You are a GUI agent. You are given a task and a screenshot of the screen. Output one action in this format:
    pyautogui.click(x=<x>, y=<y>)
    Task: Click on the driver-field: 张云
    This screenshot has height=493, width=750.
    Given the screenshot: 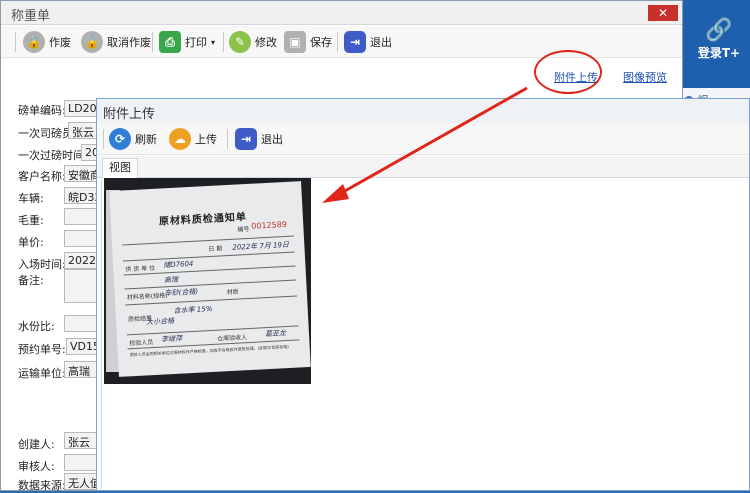 What is the action you would take?
    pyautogui.click(x=83, y=130)
    